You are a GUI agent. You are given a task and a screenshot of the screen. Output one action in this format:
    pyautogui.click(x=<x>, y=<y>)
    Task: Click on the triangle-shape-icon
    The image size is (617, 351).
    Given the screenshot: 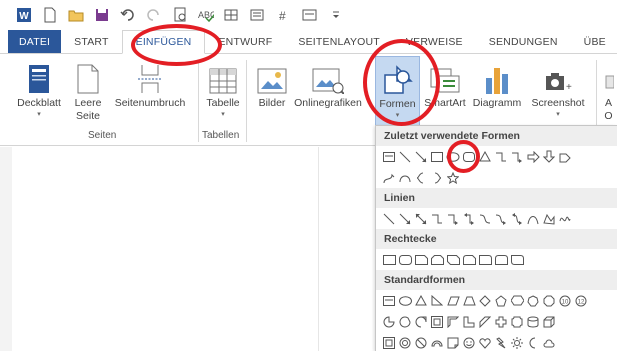 What is the action you would take?
    pyautogui.click(x=485, y=157)
    